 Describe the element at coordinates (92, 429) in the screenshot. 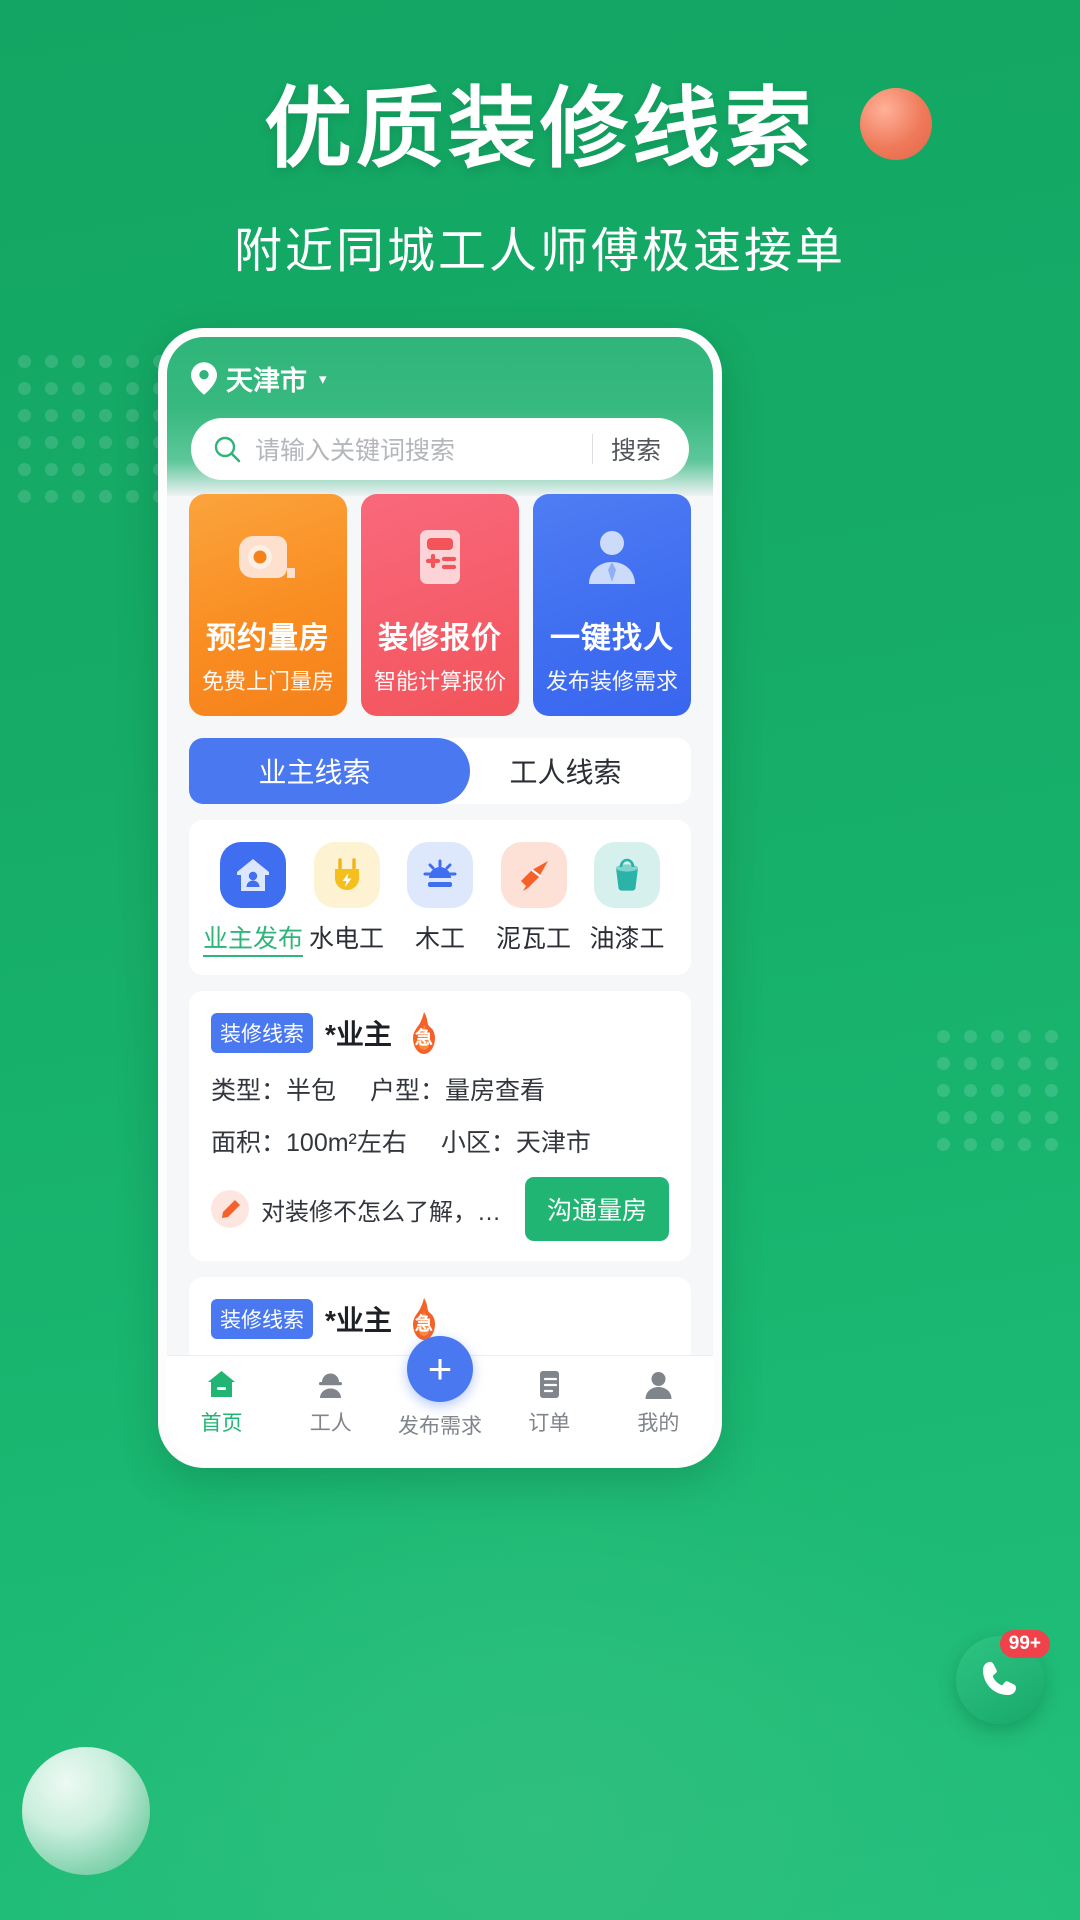

I see `decorative-dots-left` at that location.